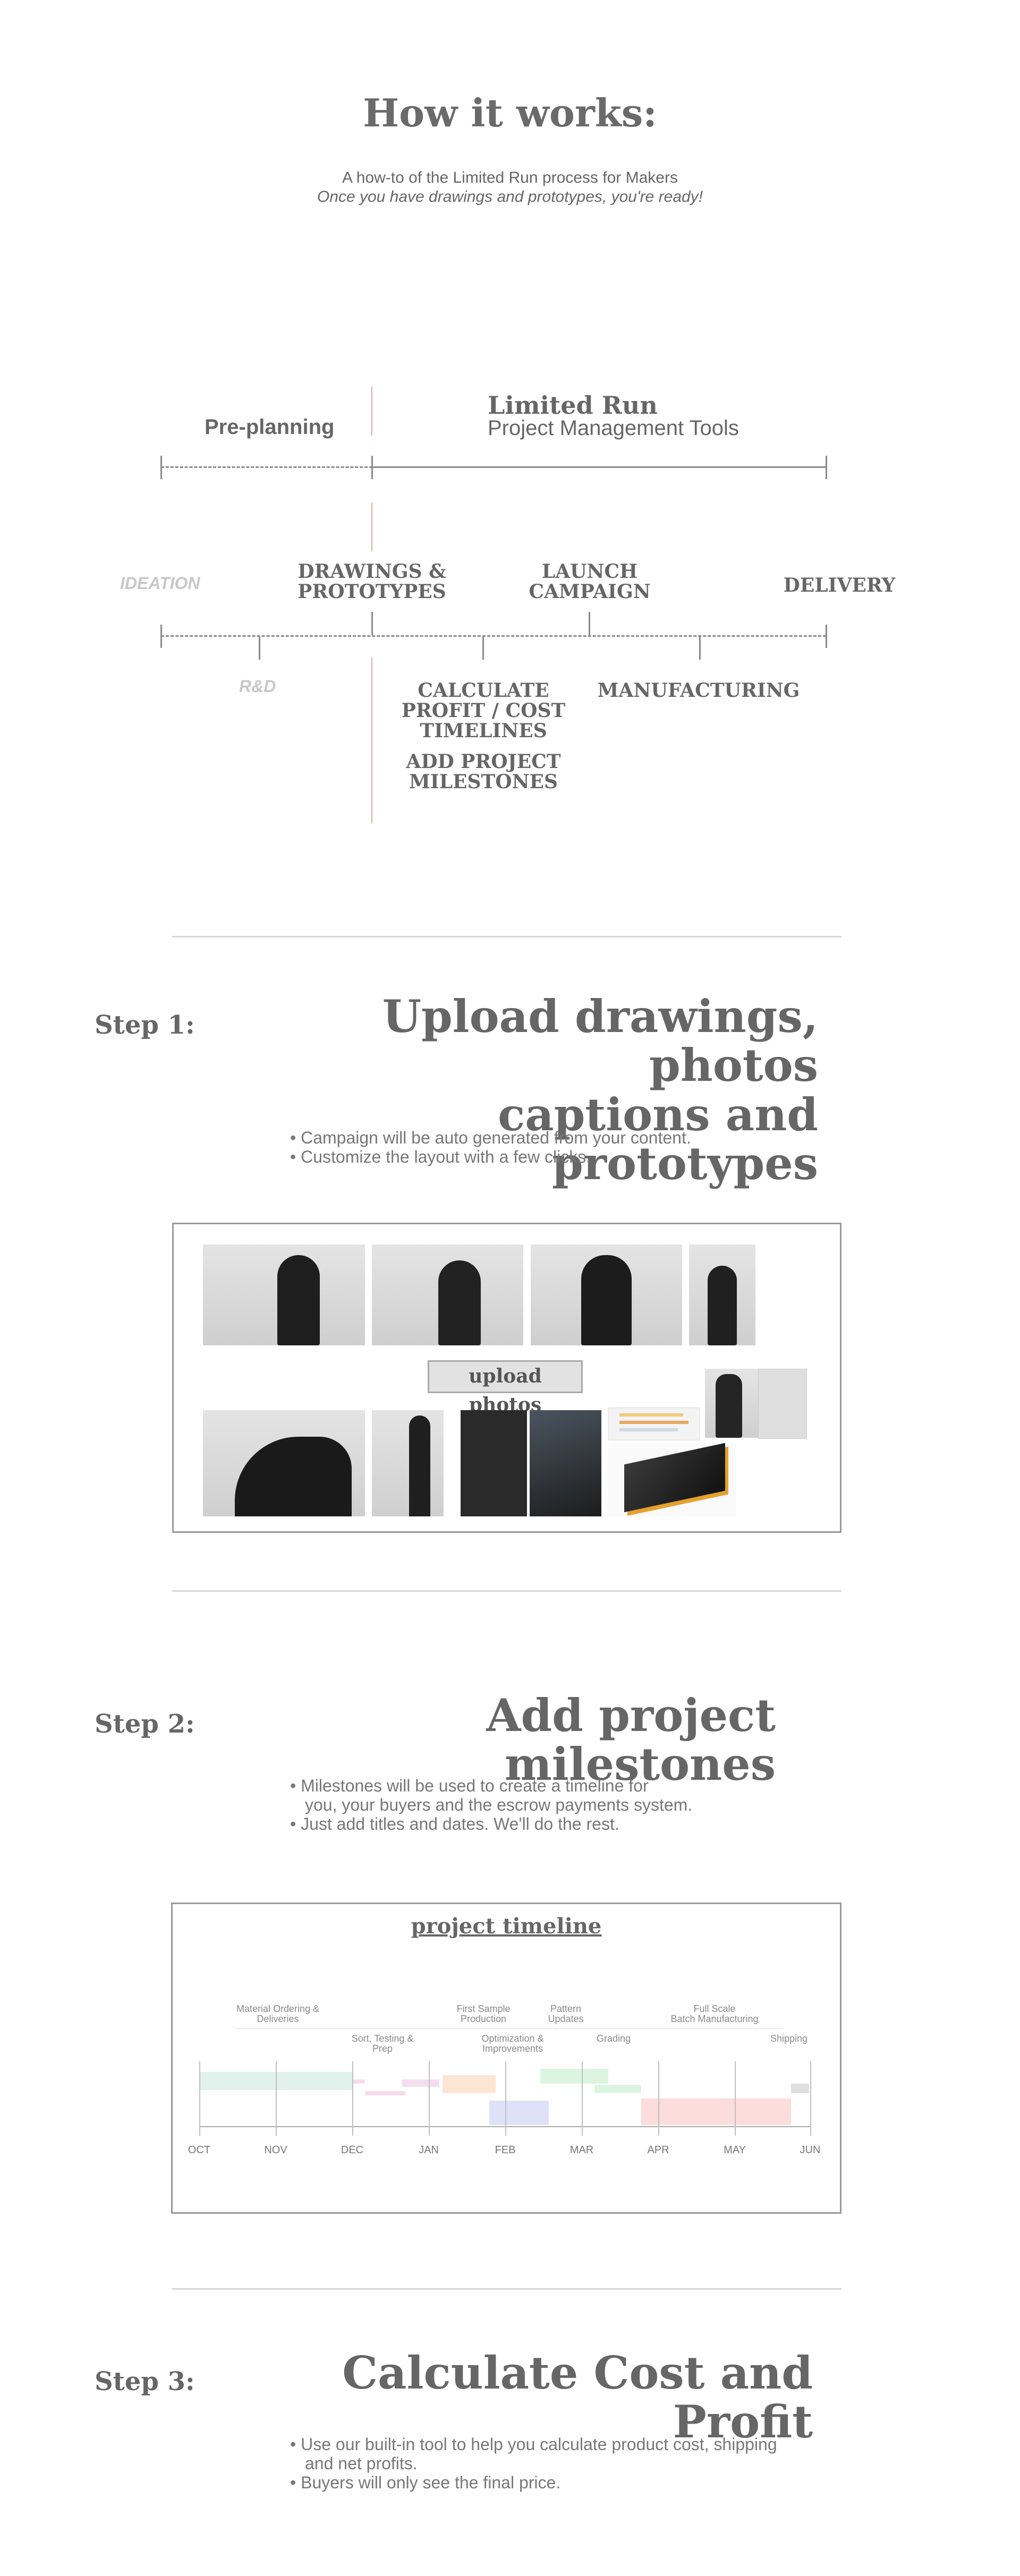  I want to click on stage-calculate: CALCULATE PROFIT / COST TIMELINES, so click(483, 711).